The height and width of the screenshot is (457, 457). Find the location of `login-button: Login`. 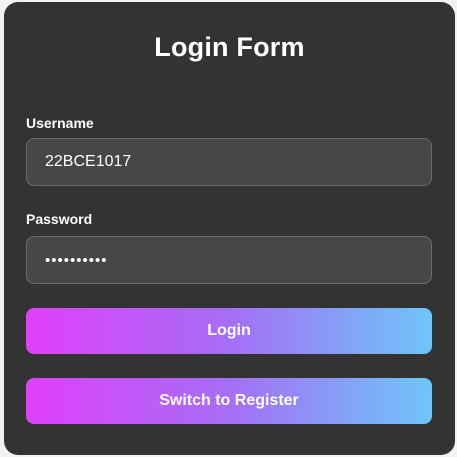

login-button: Login is located at coordinates (229, 331).